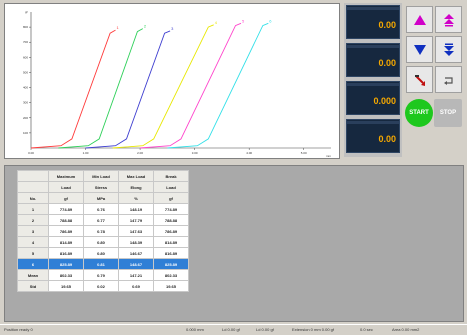 This screenshot has height=335, width=467. I want to click on table-row-selected: 6 825.89 0.81 148.67 825.89, so click(103, 264).